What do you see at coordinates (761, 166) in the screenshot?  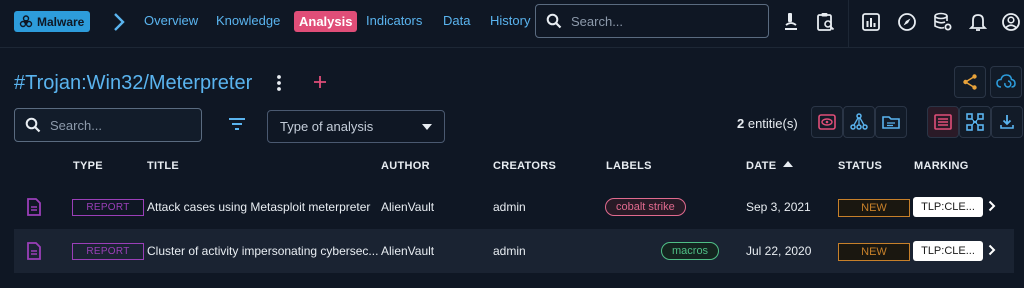 I see `column-header-date: DATE` at bounding box center [761, 166].